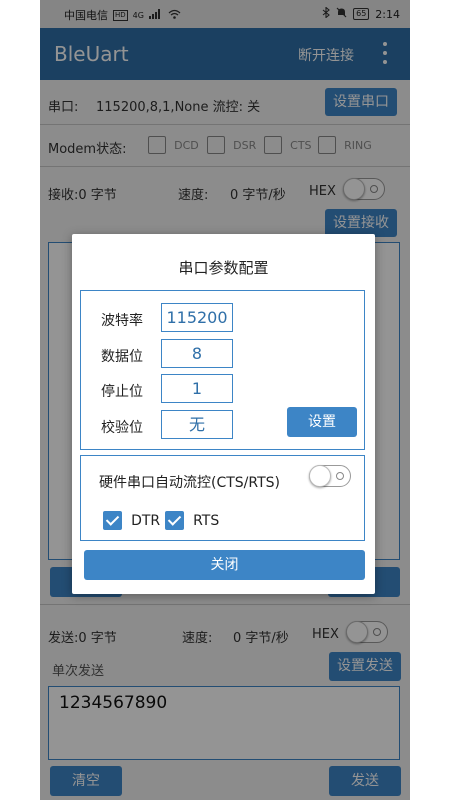 The image size is (450, 800). What do you see at coordinates (192, 520) in the screenshot?
I see `rts-group: RTS` at bounding box center [192, 520].